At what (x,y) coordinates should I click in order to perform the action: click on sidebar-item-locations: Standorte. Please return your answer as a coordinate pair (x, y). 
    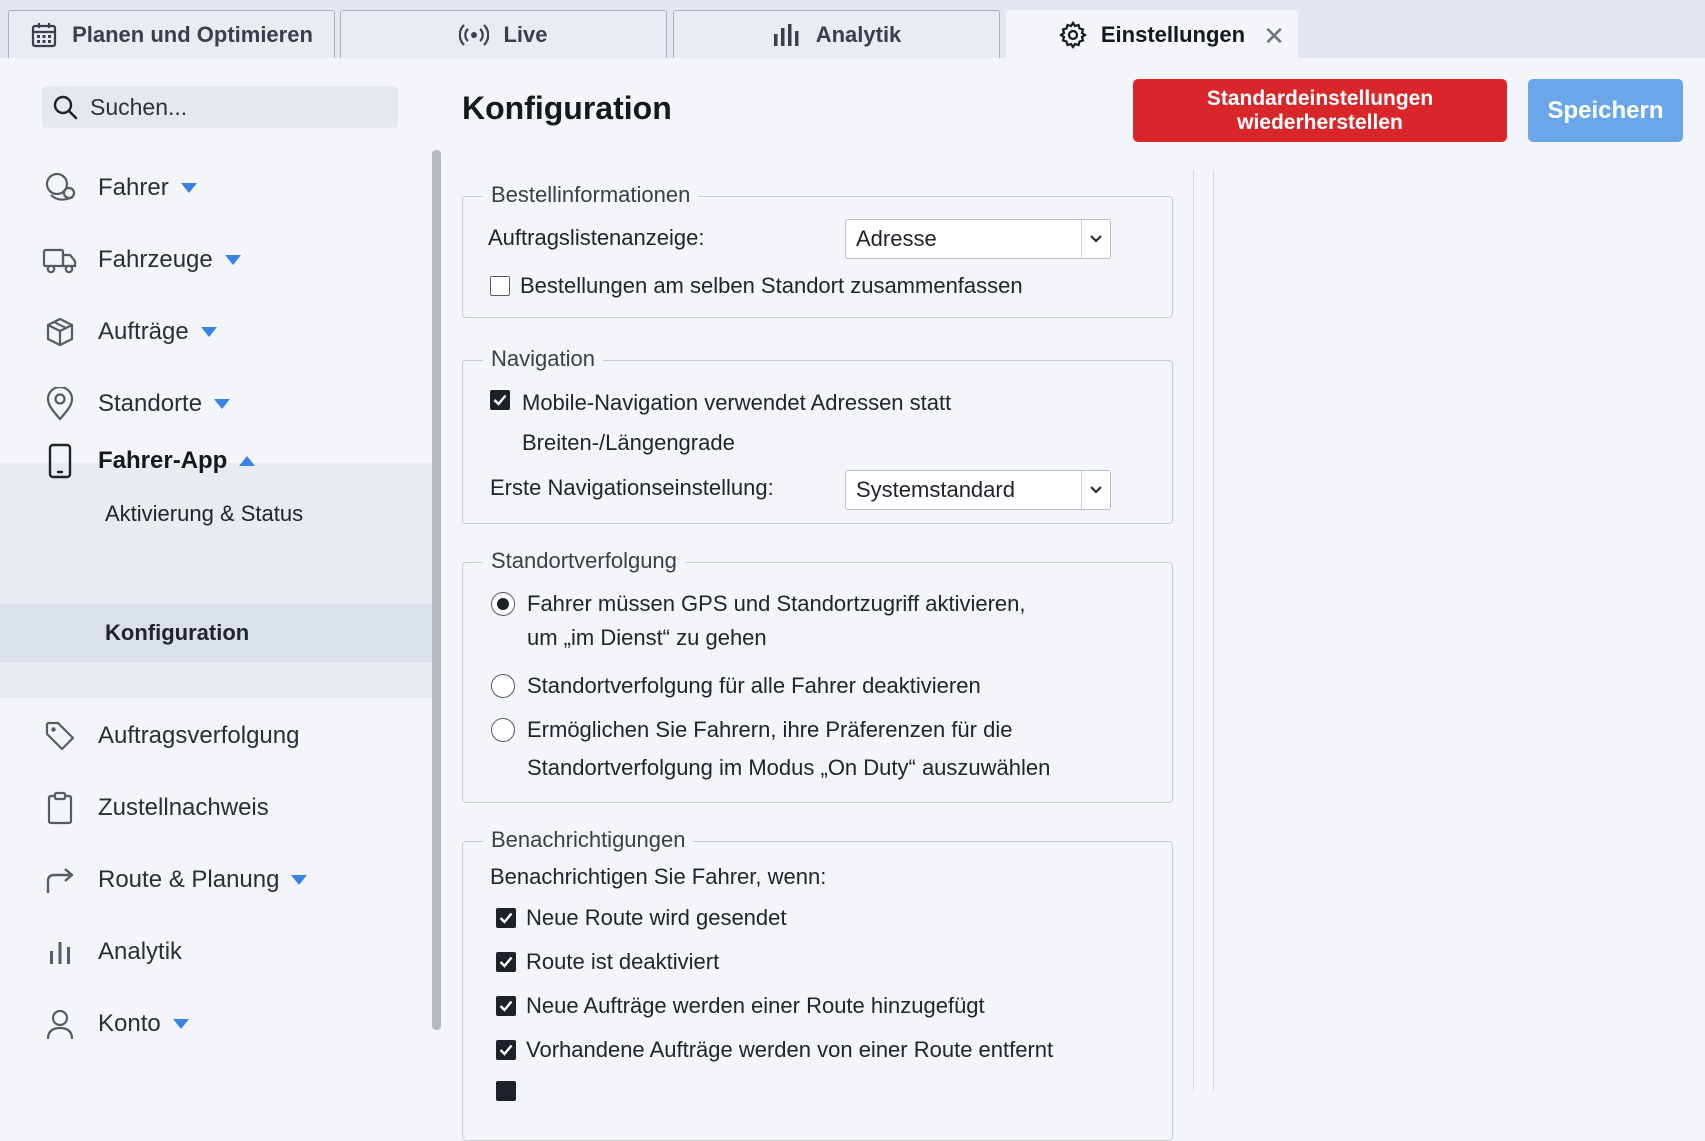
    Looking at the image, I should click on (216, 404).